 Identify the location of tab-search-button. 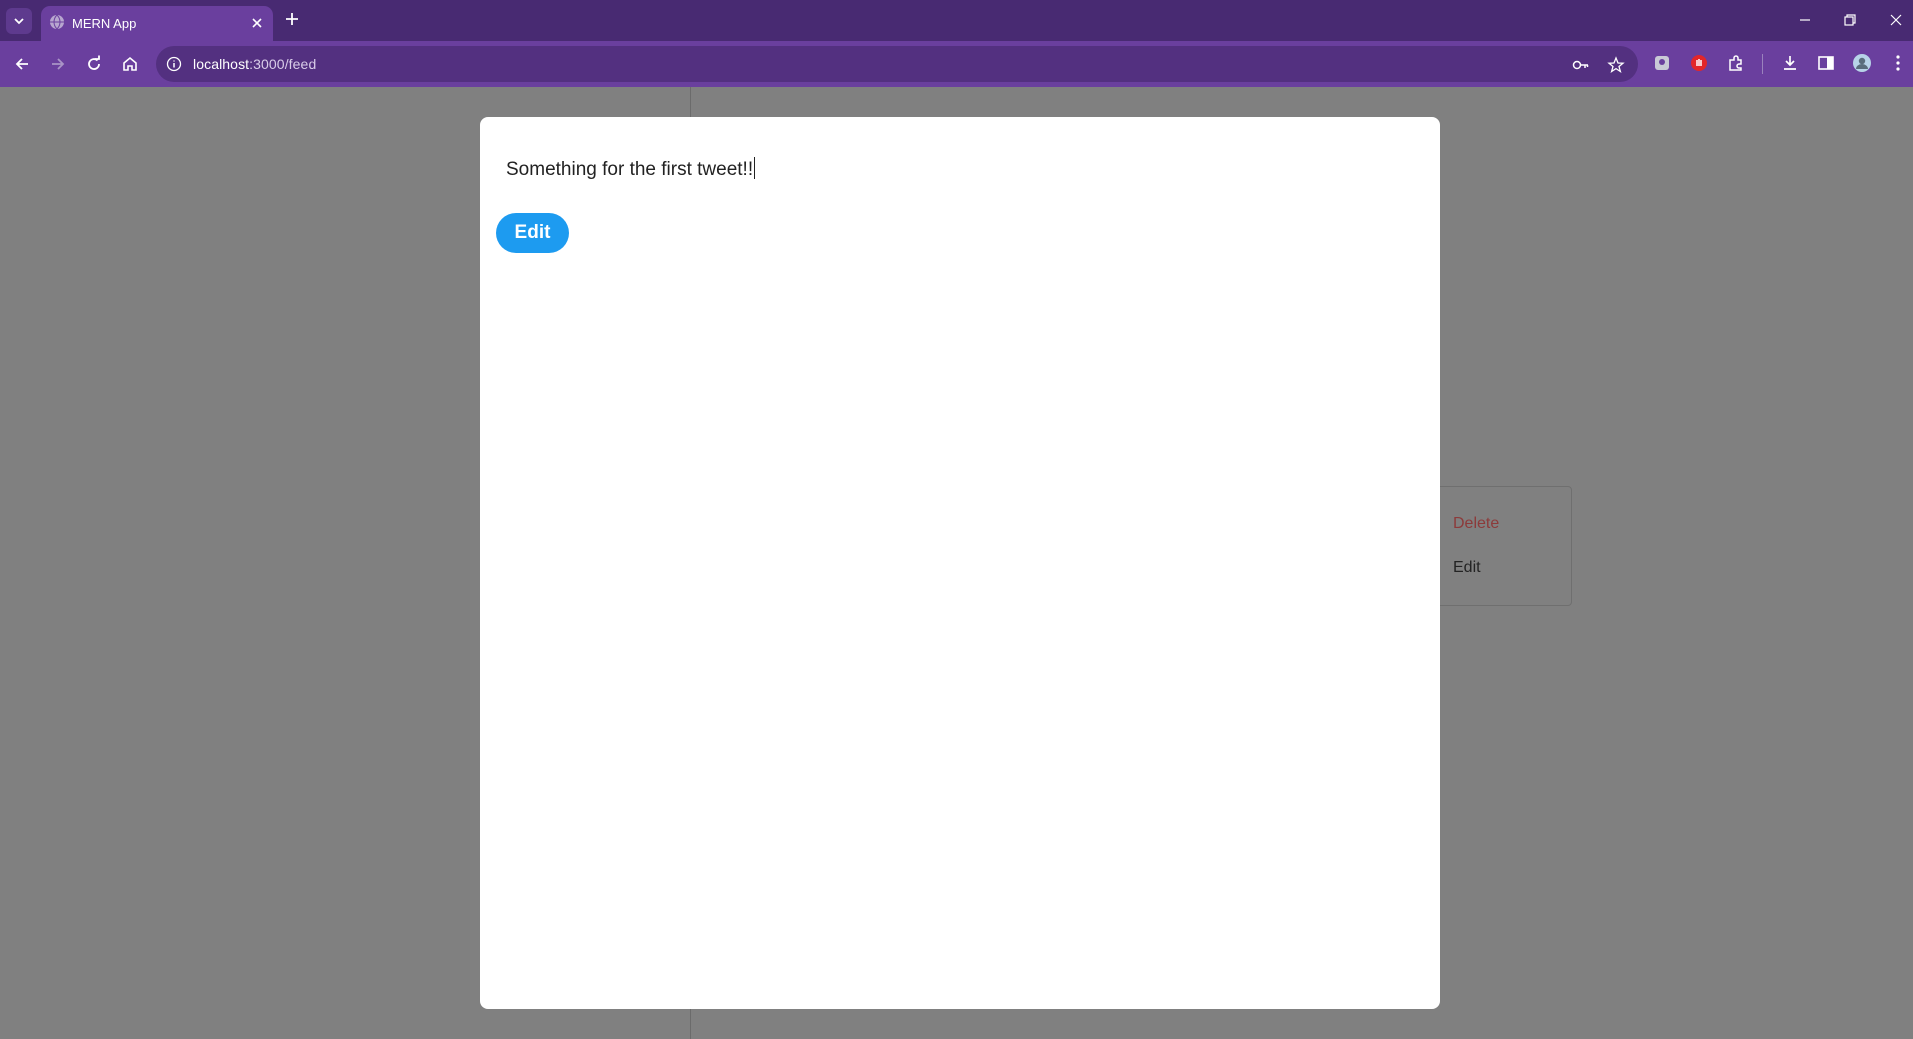
(19, 21).